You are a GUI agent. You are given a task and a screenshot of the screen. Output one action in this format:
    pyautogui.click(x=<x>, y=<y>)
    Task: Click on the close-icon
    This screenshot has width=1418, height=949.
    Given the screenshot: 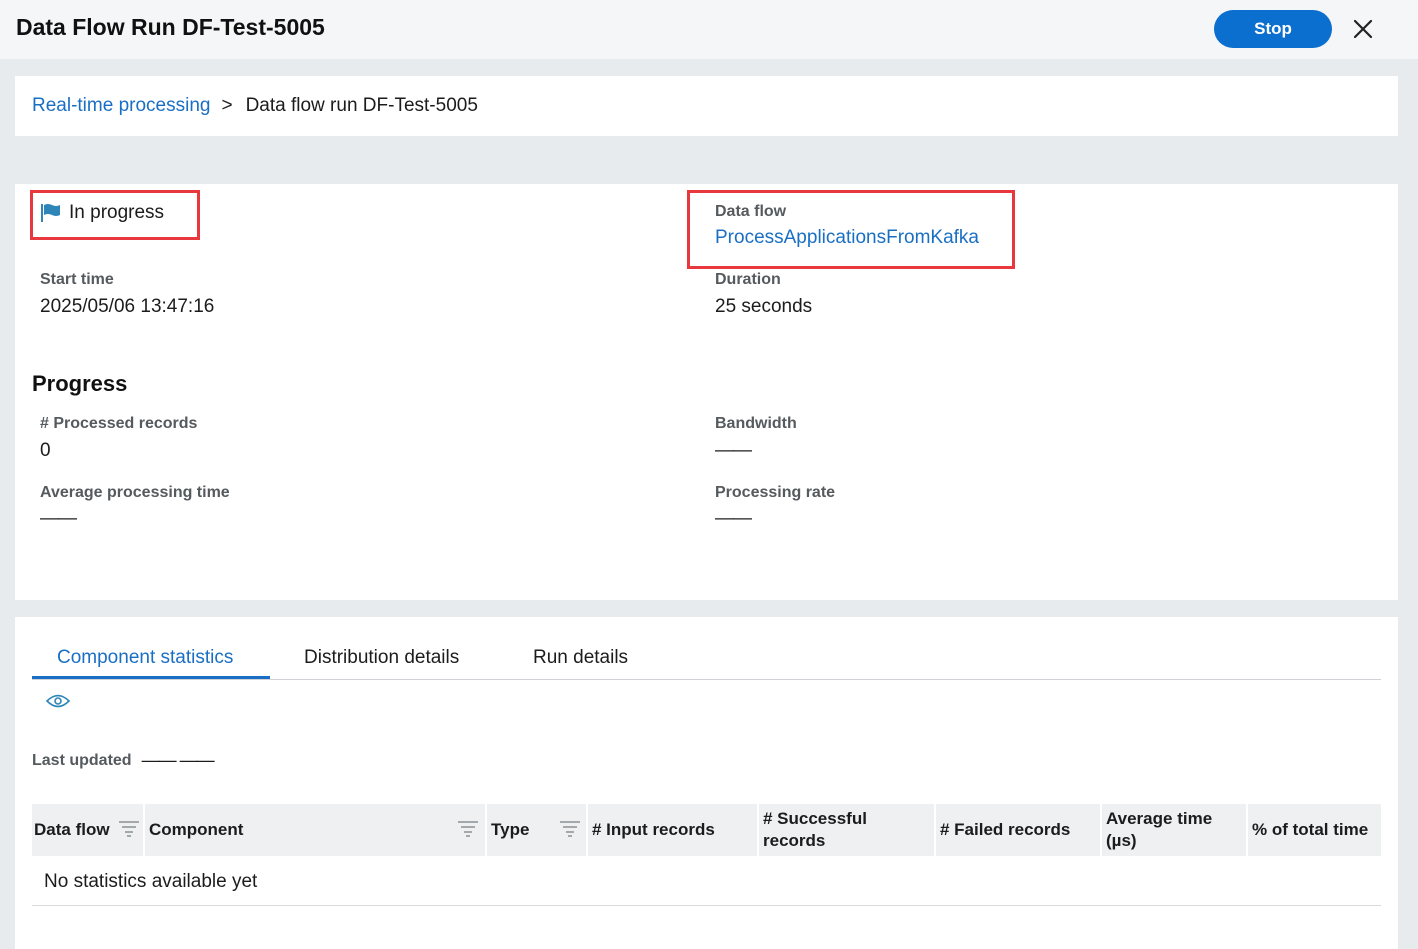 What is the action you would take?
    pyautogui.click(x=1363, y=29)
    